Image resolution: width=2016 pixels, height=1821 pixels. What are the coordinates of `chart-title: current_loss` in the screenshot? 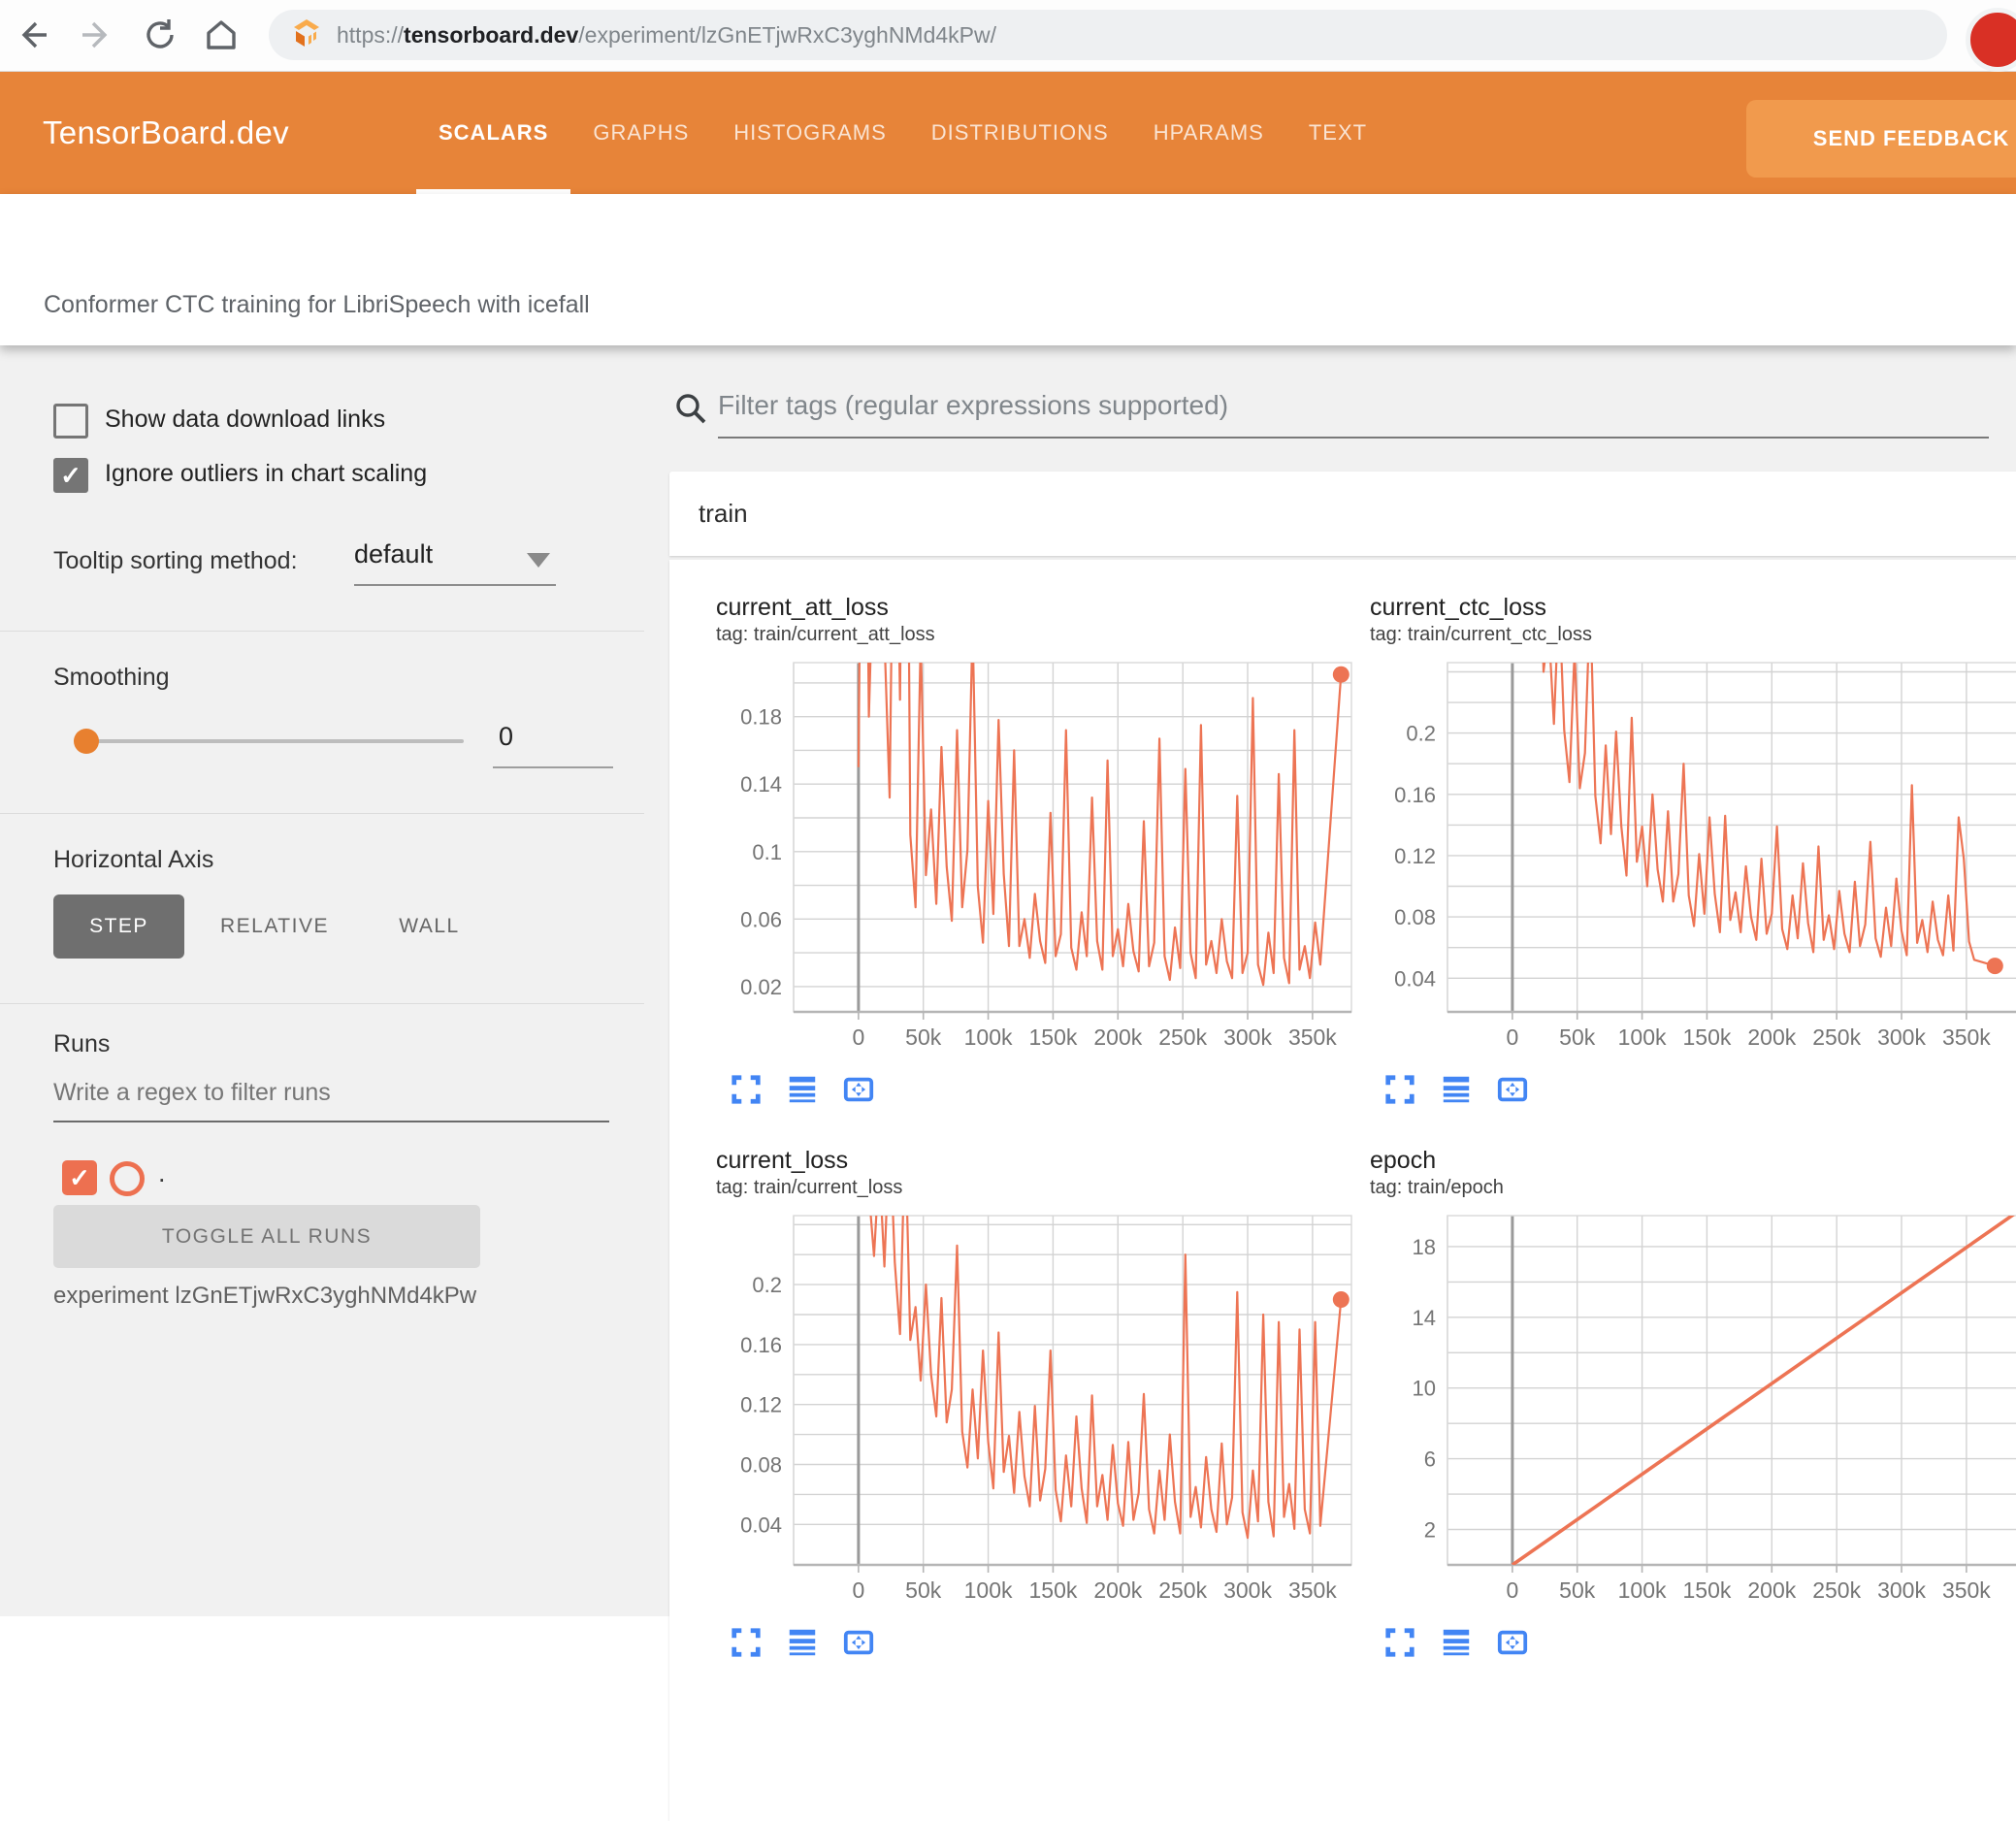 It's located at (782, 1160).